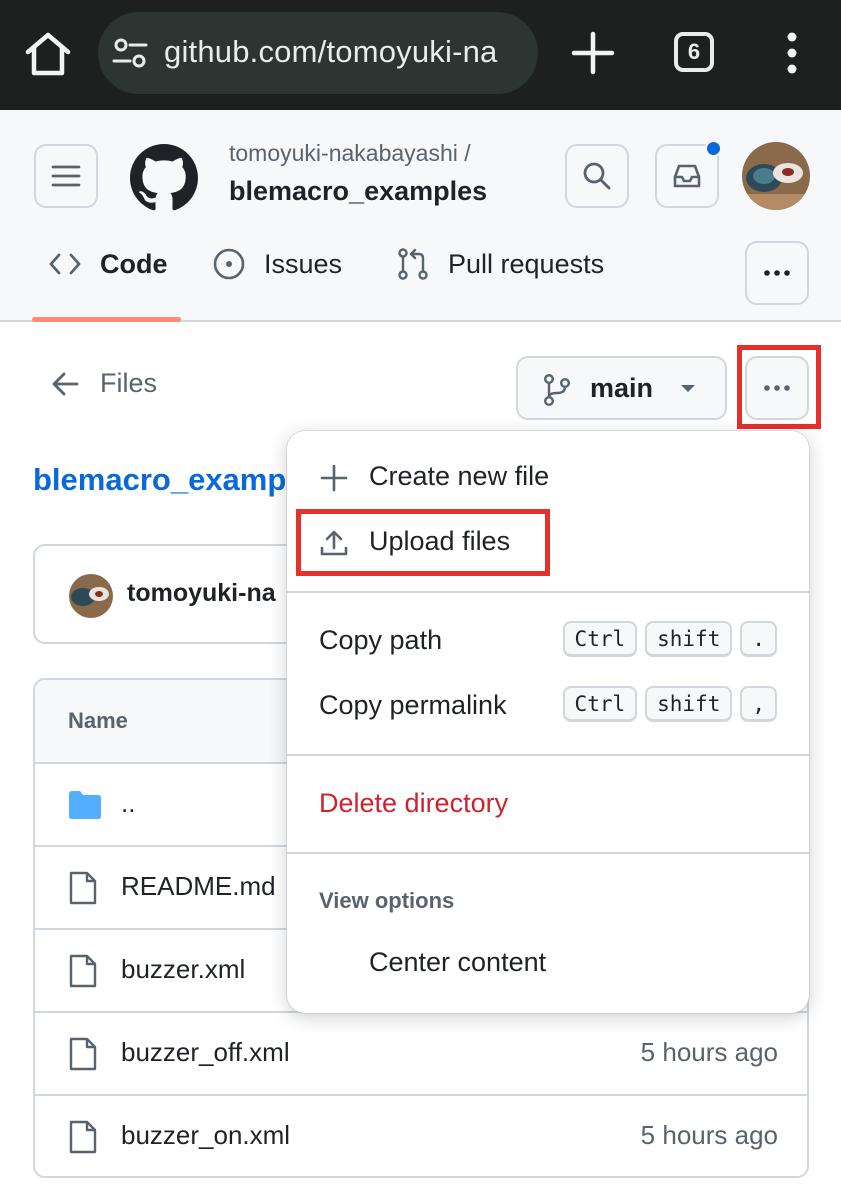  I want to click on hamburger-menu-button, so click(66, 176).